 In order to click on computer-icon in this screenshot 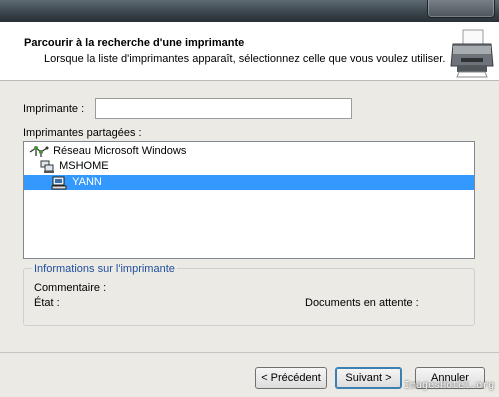, I will do `click(59, 182)`.